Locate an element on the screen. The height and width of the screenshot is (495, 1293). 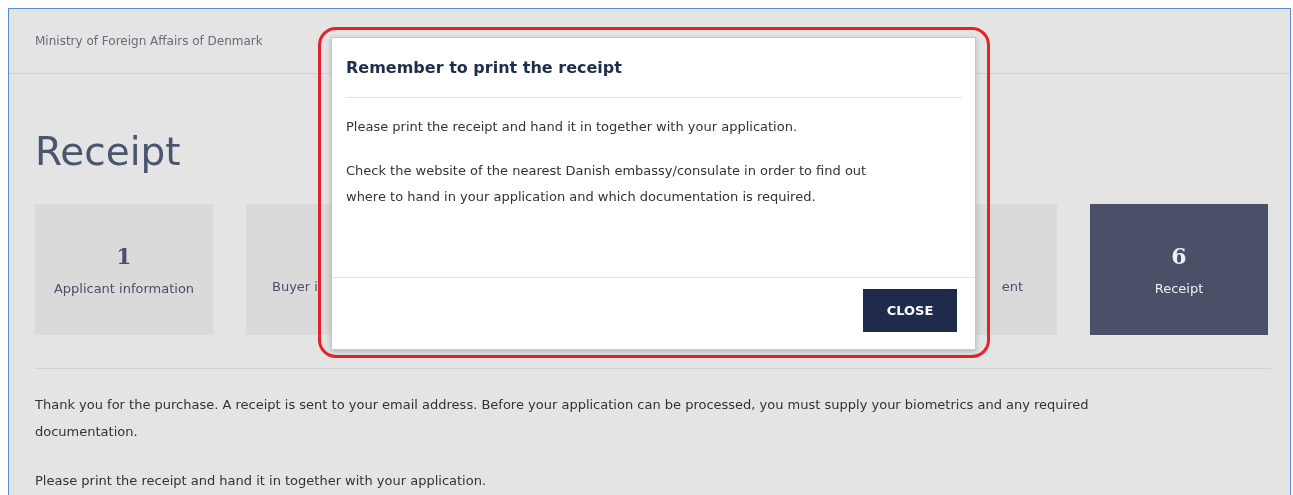
step-label: Buyer i is located at coordinates (295, 286).